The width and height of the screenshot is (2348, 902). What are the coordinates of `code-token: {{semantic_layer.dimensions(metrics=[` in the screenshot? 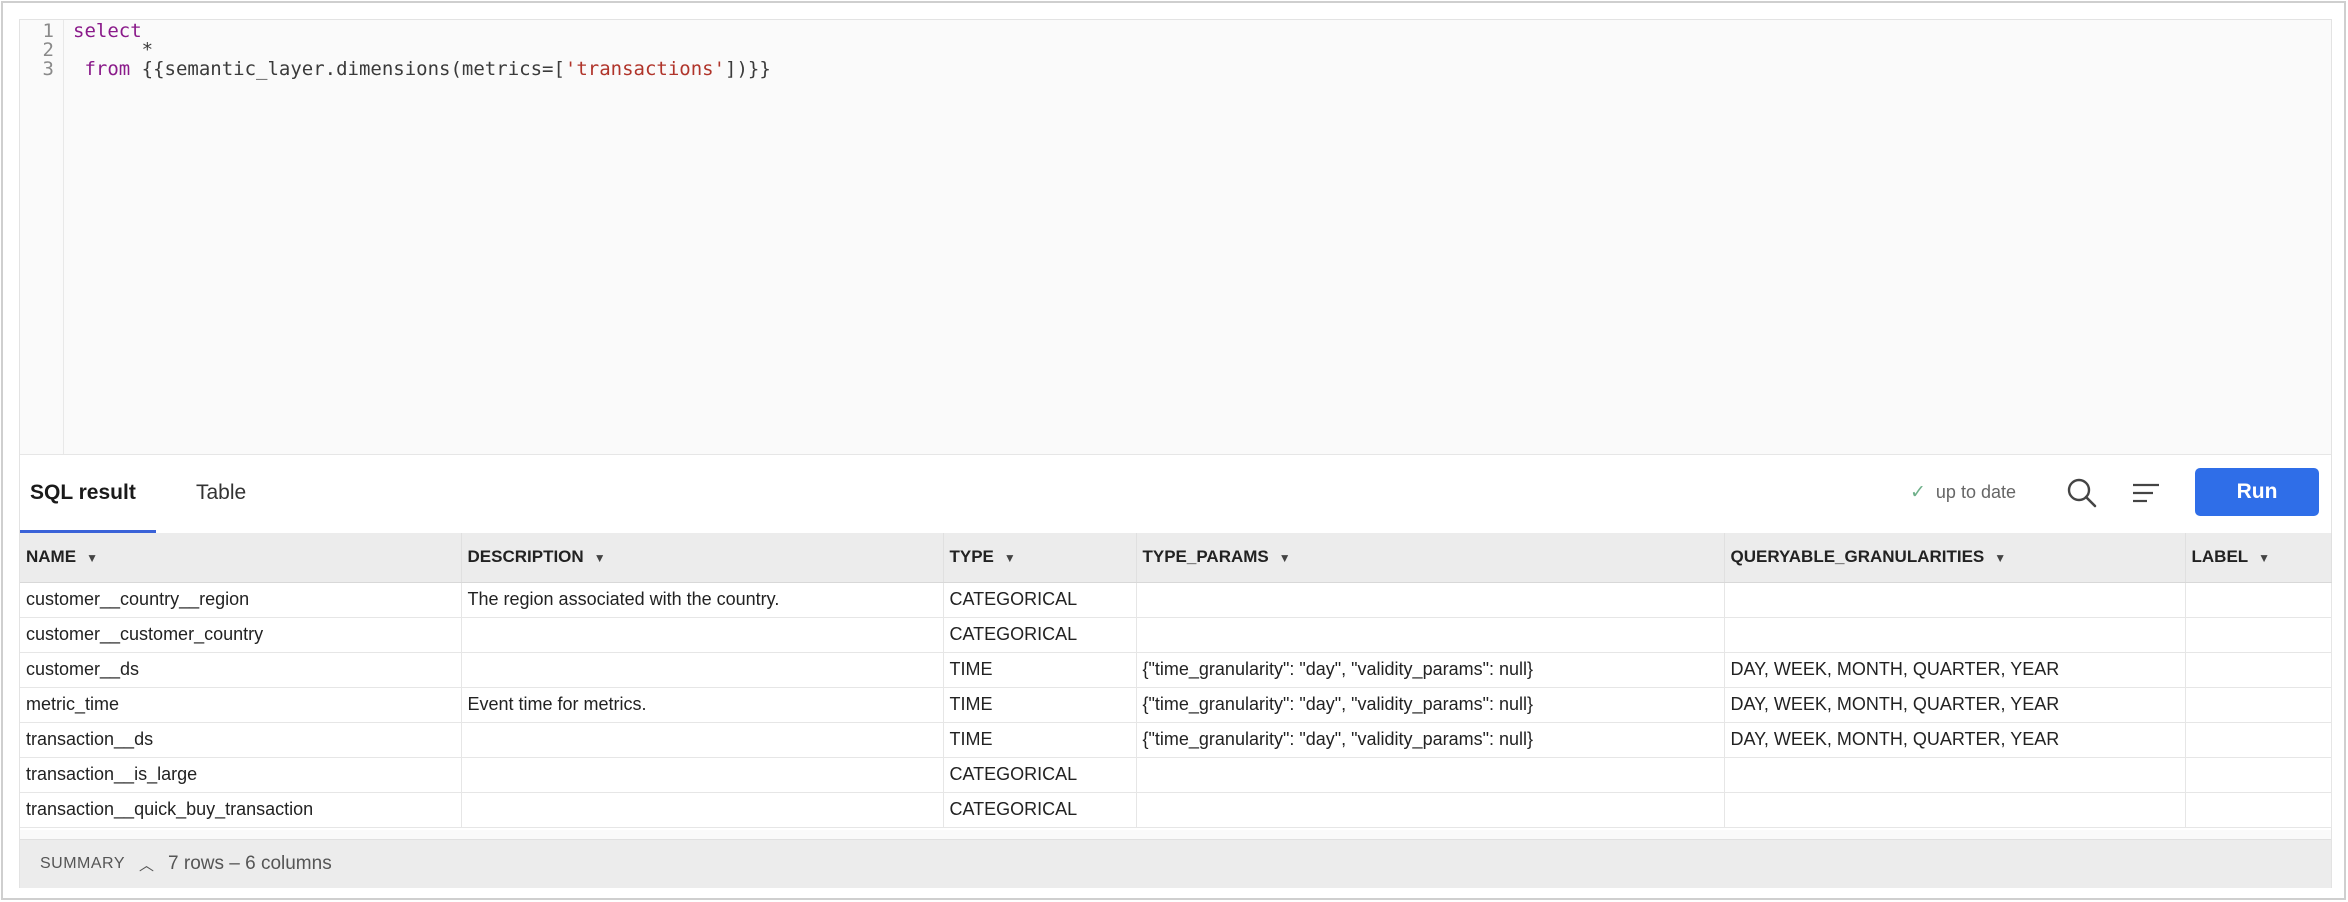 It's located at (347, 69).